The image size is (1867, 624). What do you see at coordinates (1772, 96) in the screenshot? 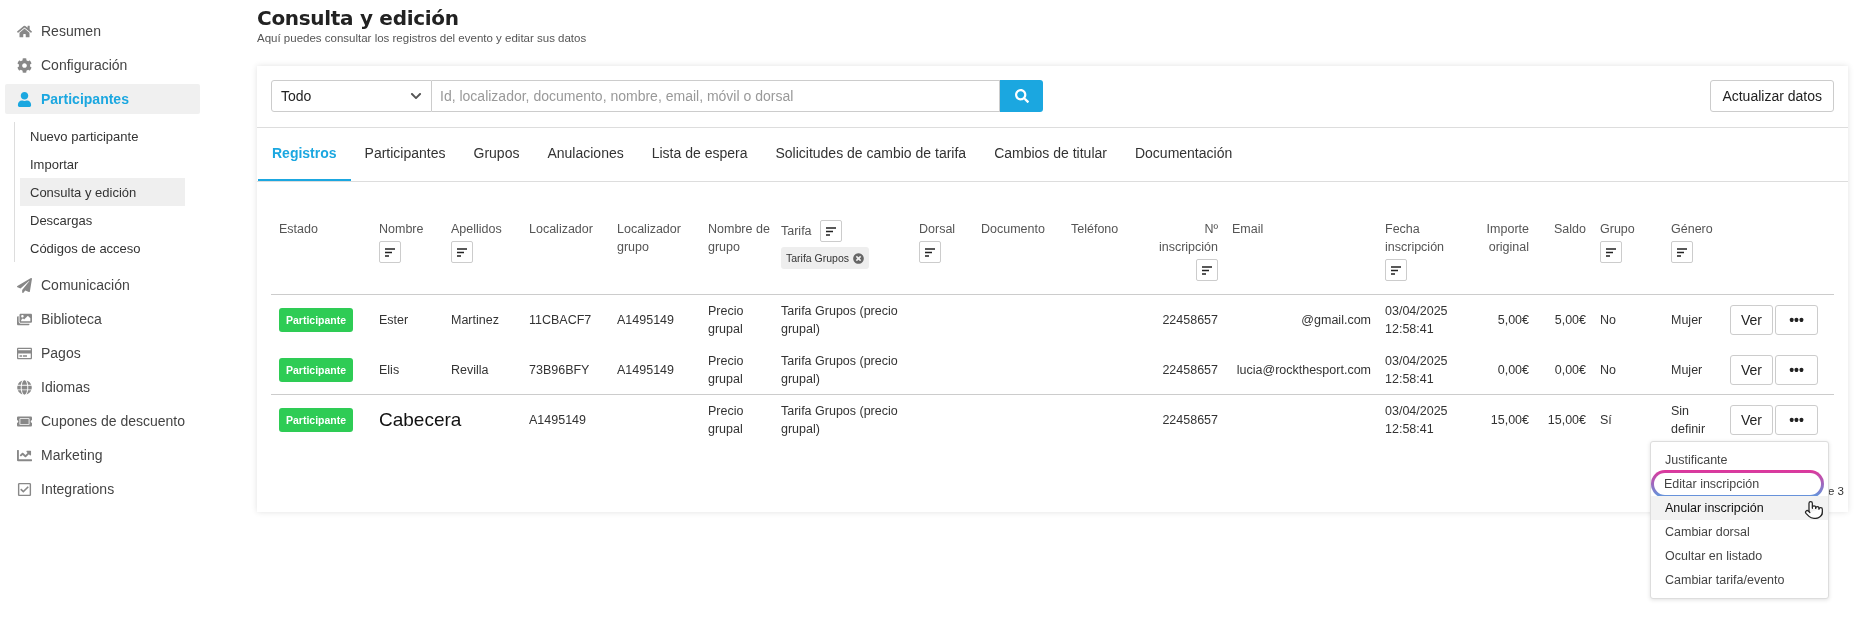
I see `refresh-button: Actualizar datos` at bounding box center [1772, 96].